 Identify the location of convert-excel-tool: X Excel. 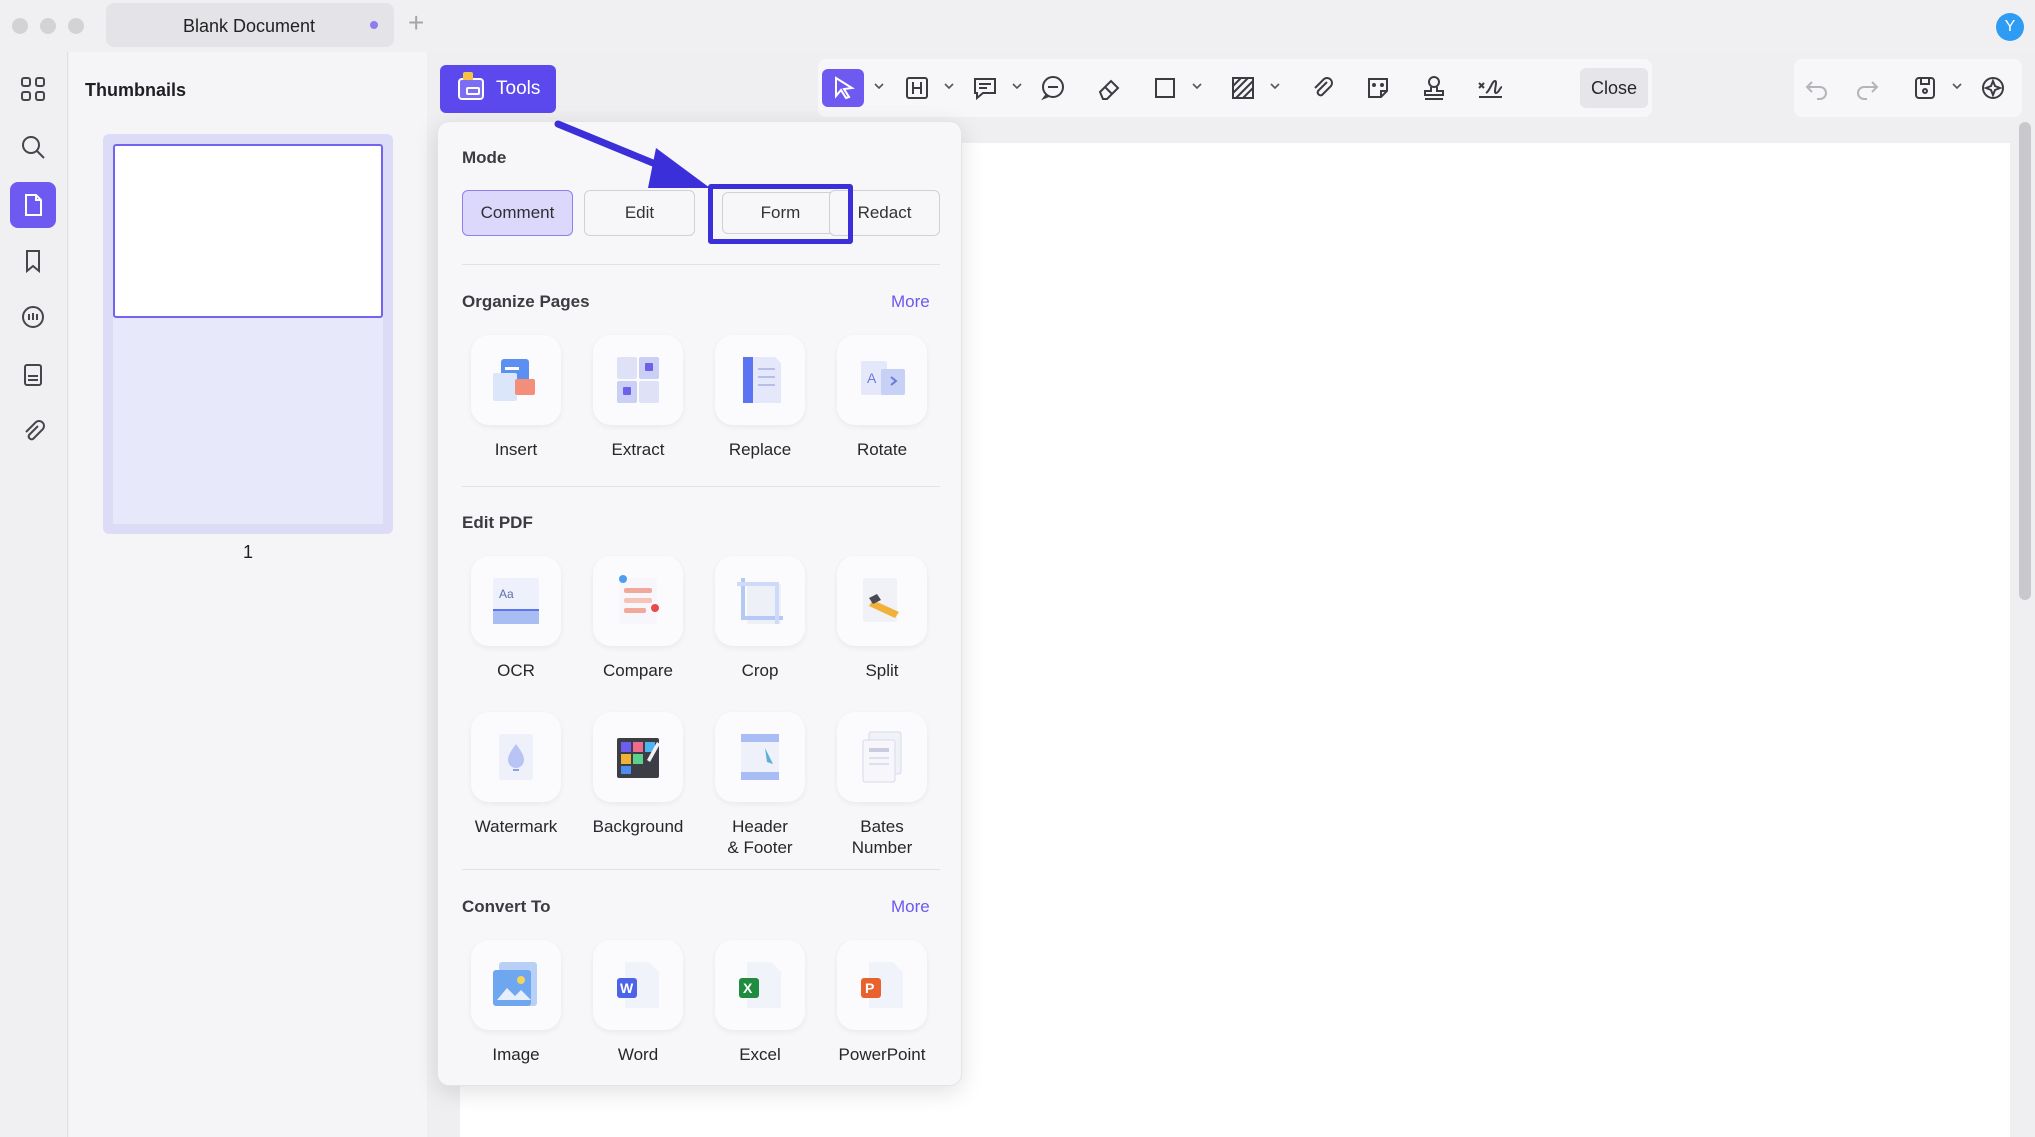
(760, 1002).